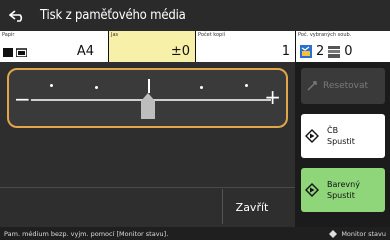  What do you see at coordinates (326, 51) in the screenshot?
I see `selected-files-row: 2 0` at bounding box center [326, 51].